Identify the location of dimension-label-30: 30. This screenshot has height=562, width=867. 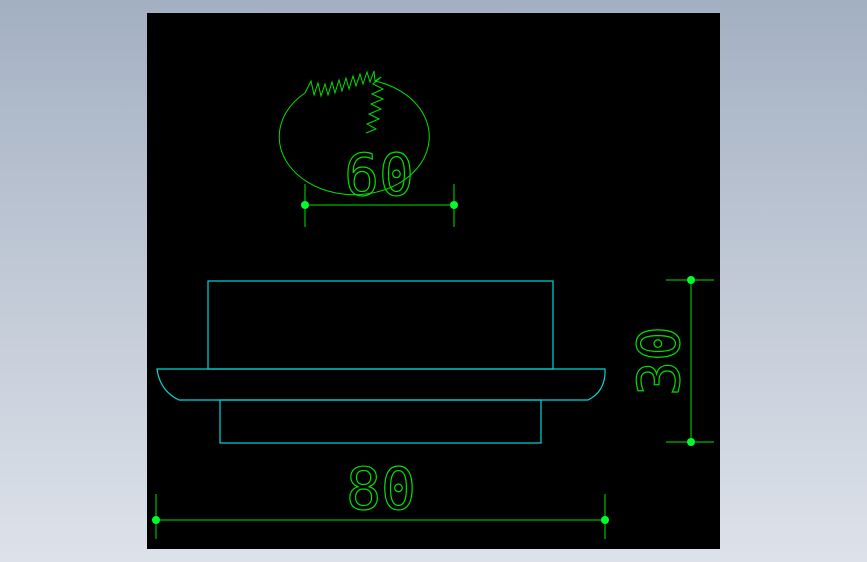
(659, 361).